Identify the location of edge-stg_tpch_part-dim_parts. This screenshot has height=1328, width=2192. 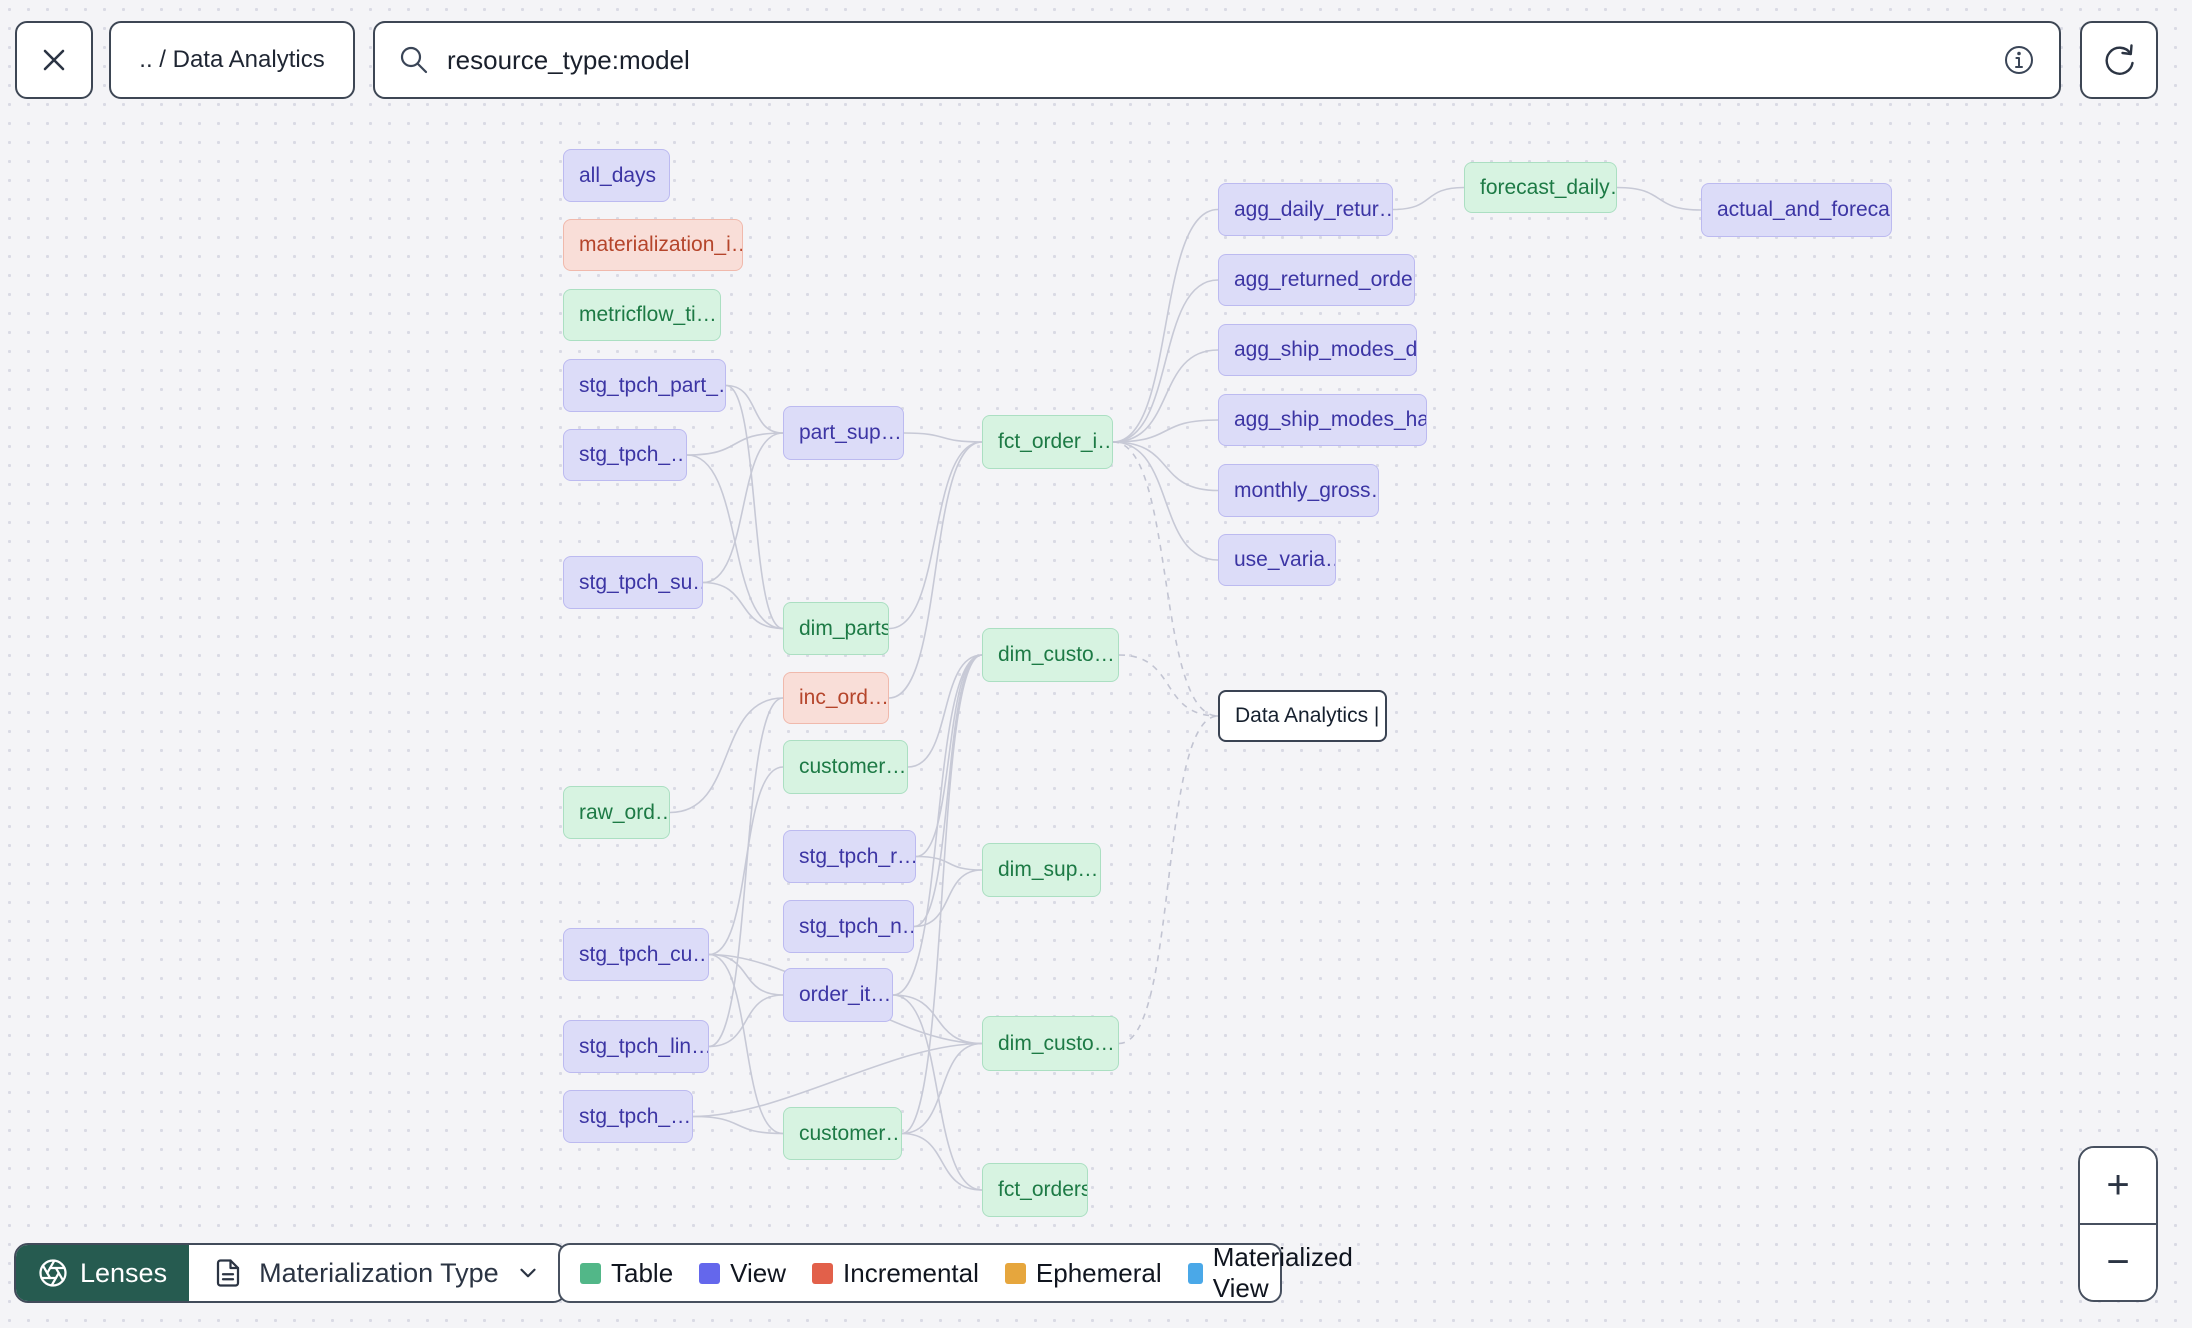
(754, 507).